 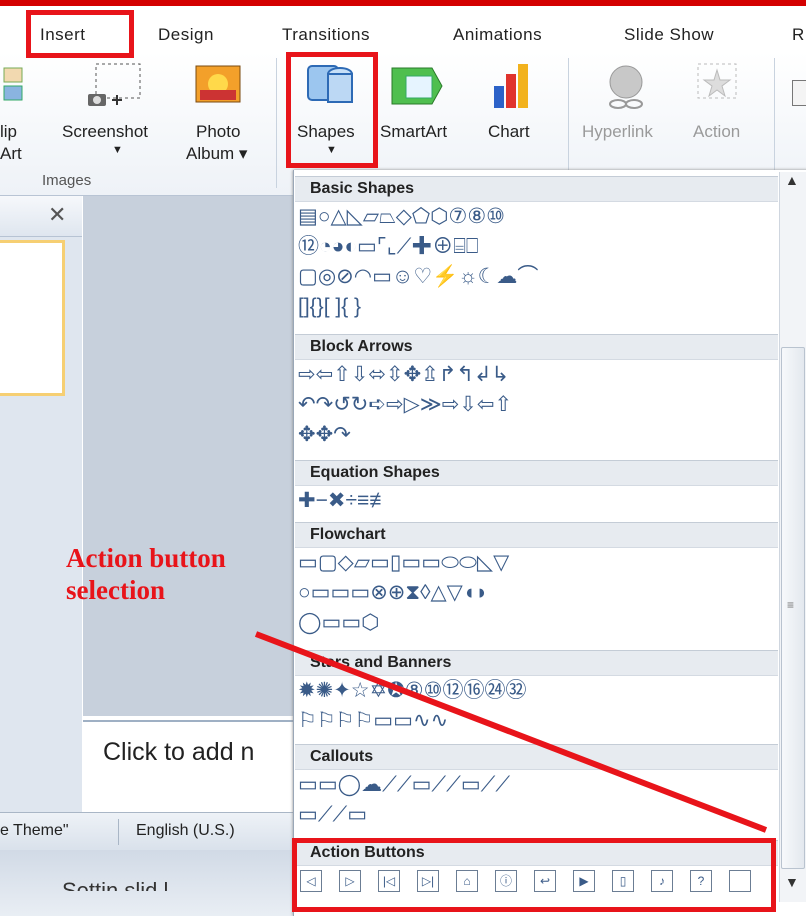 I want to click on annotation-arrow-line, so click(x=511, y=732).